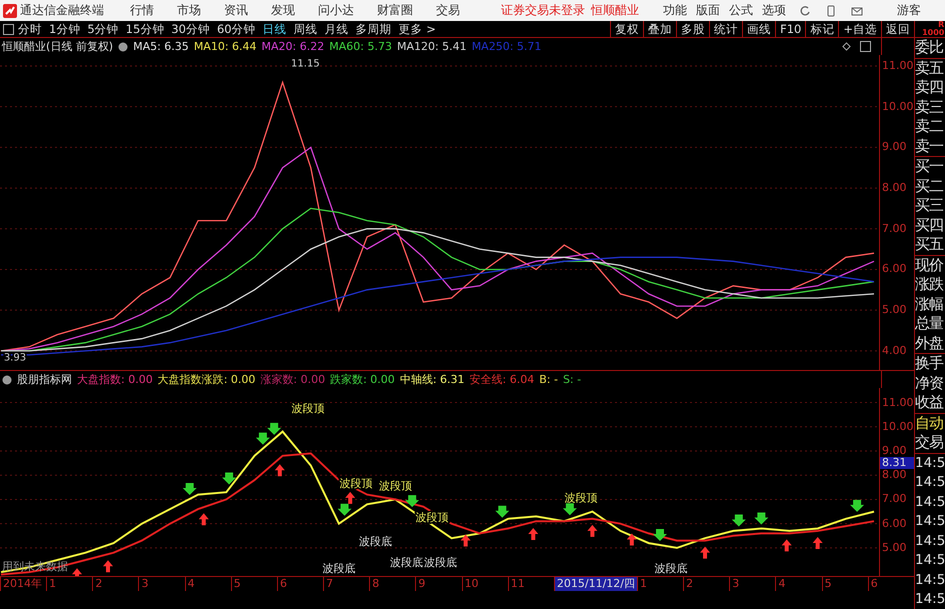 This screenshot has height=609, width=945. I want to click on period-tab: 15分钟, so click(145, 29).